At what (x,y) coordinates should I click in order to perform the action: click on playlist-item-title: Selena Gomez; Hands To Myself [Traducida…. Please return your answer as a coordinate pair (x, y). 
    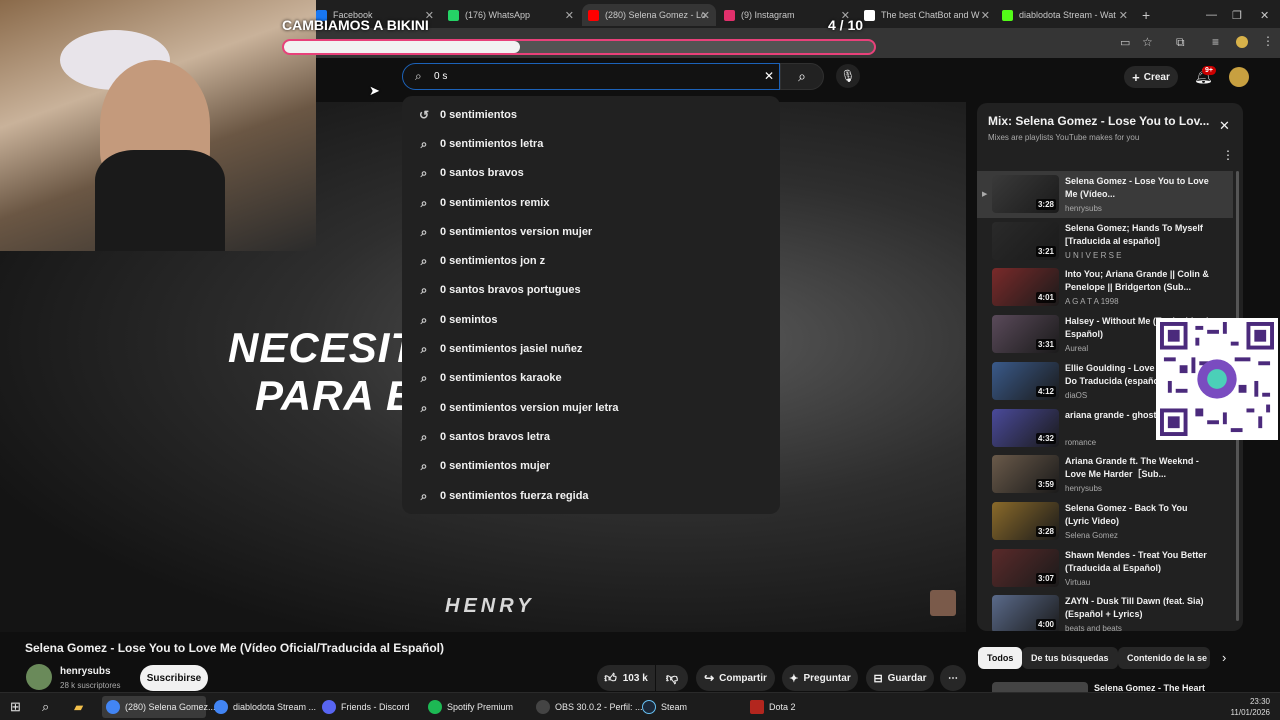
    Looking at the image, I should click on (1137, 235).